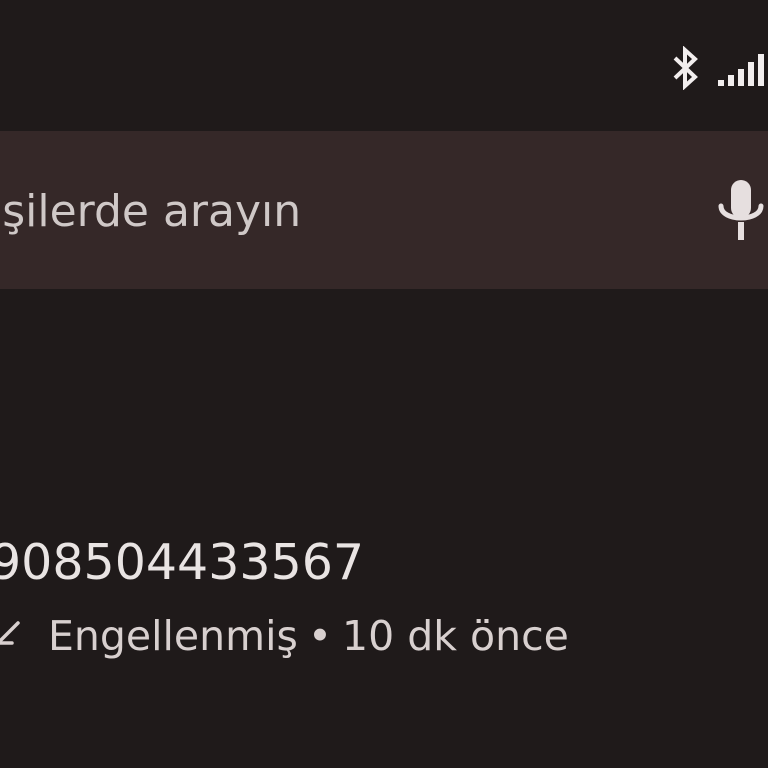  What do you see at coordinates (173, 636) in the screenshot?
I see `call-status: Engellenmiş` at bounding box center [173, 636].